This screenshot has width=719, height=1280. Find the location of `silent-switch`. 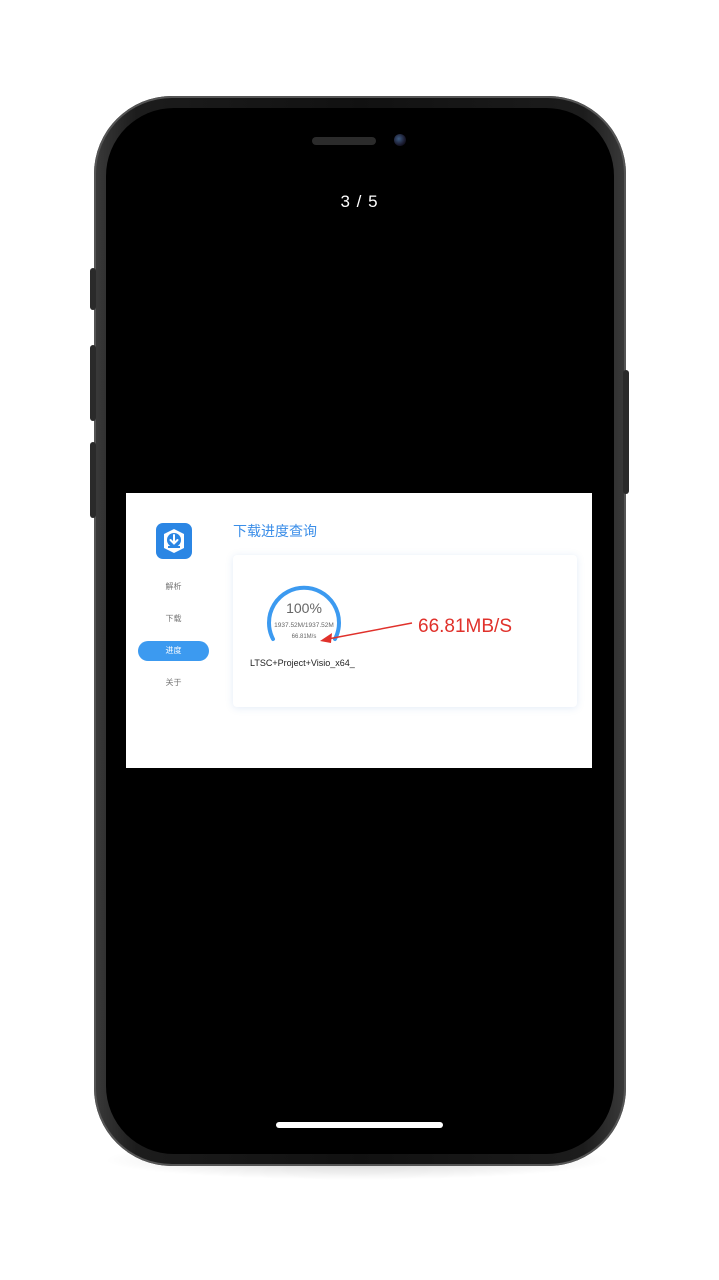

silent-switch is located at coordinates (93, 289).